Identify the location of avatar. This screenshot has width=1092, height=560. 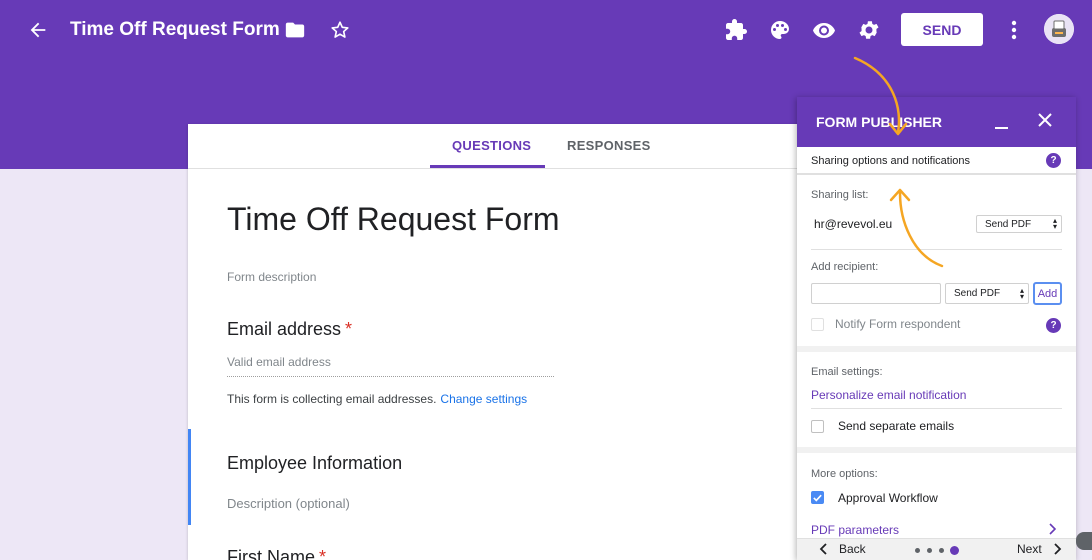
(1059, 29).